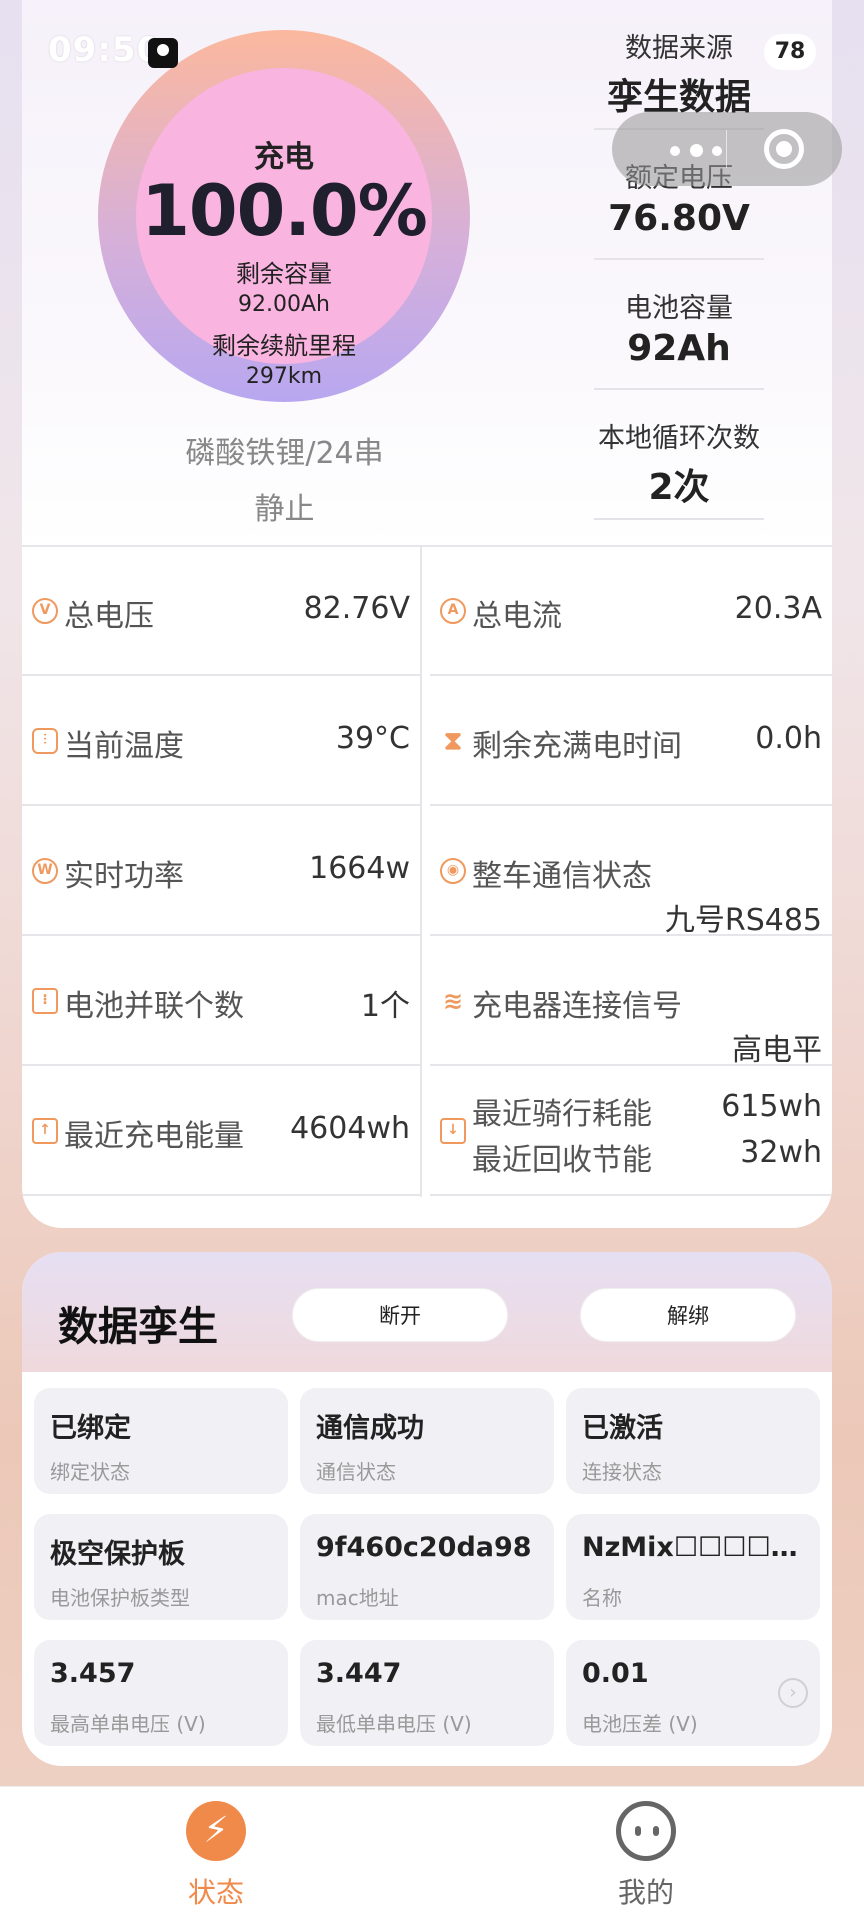  I want to click on spec-value: 92Ah, so click(679, 348).